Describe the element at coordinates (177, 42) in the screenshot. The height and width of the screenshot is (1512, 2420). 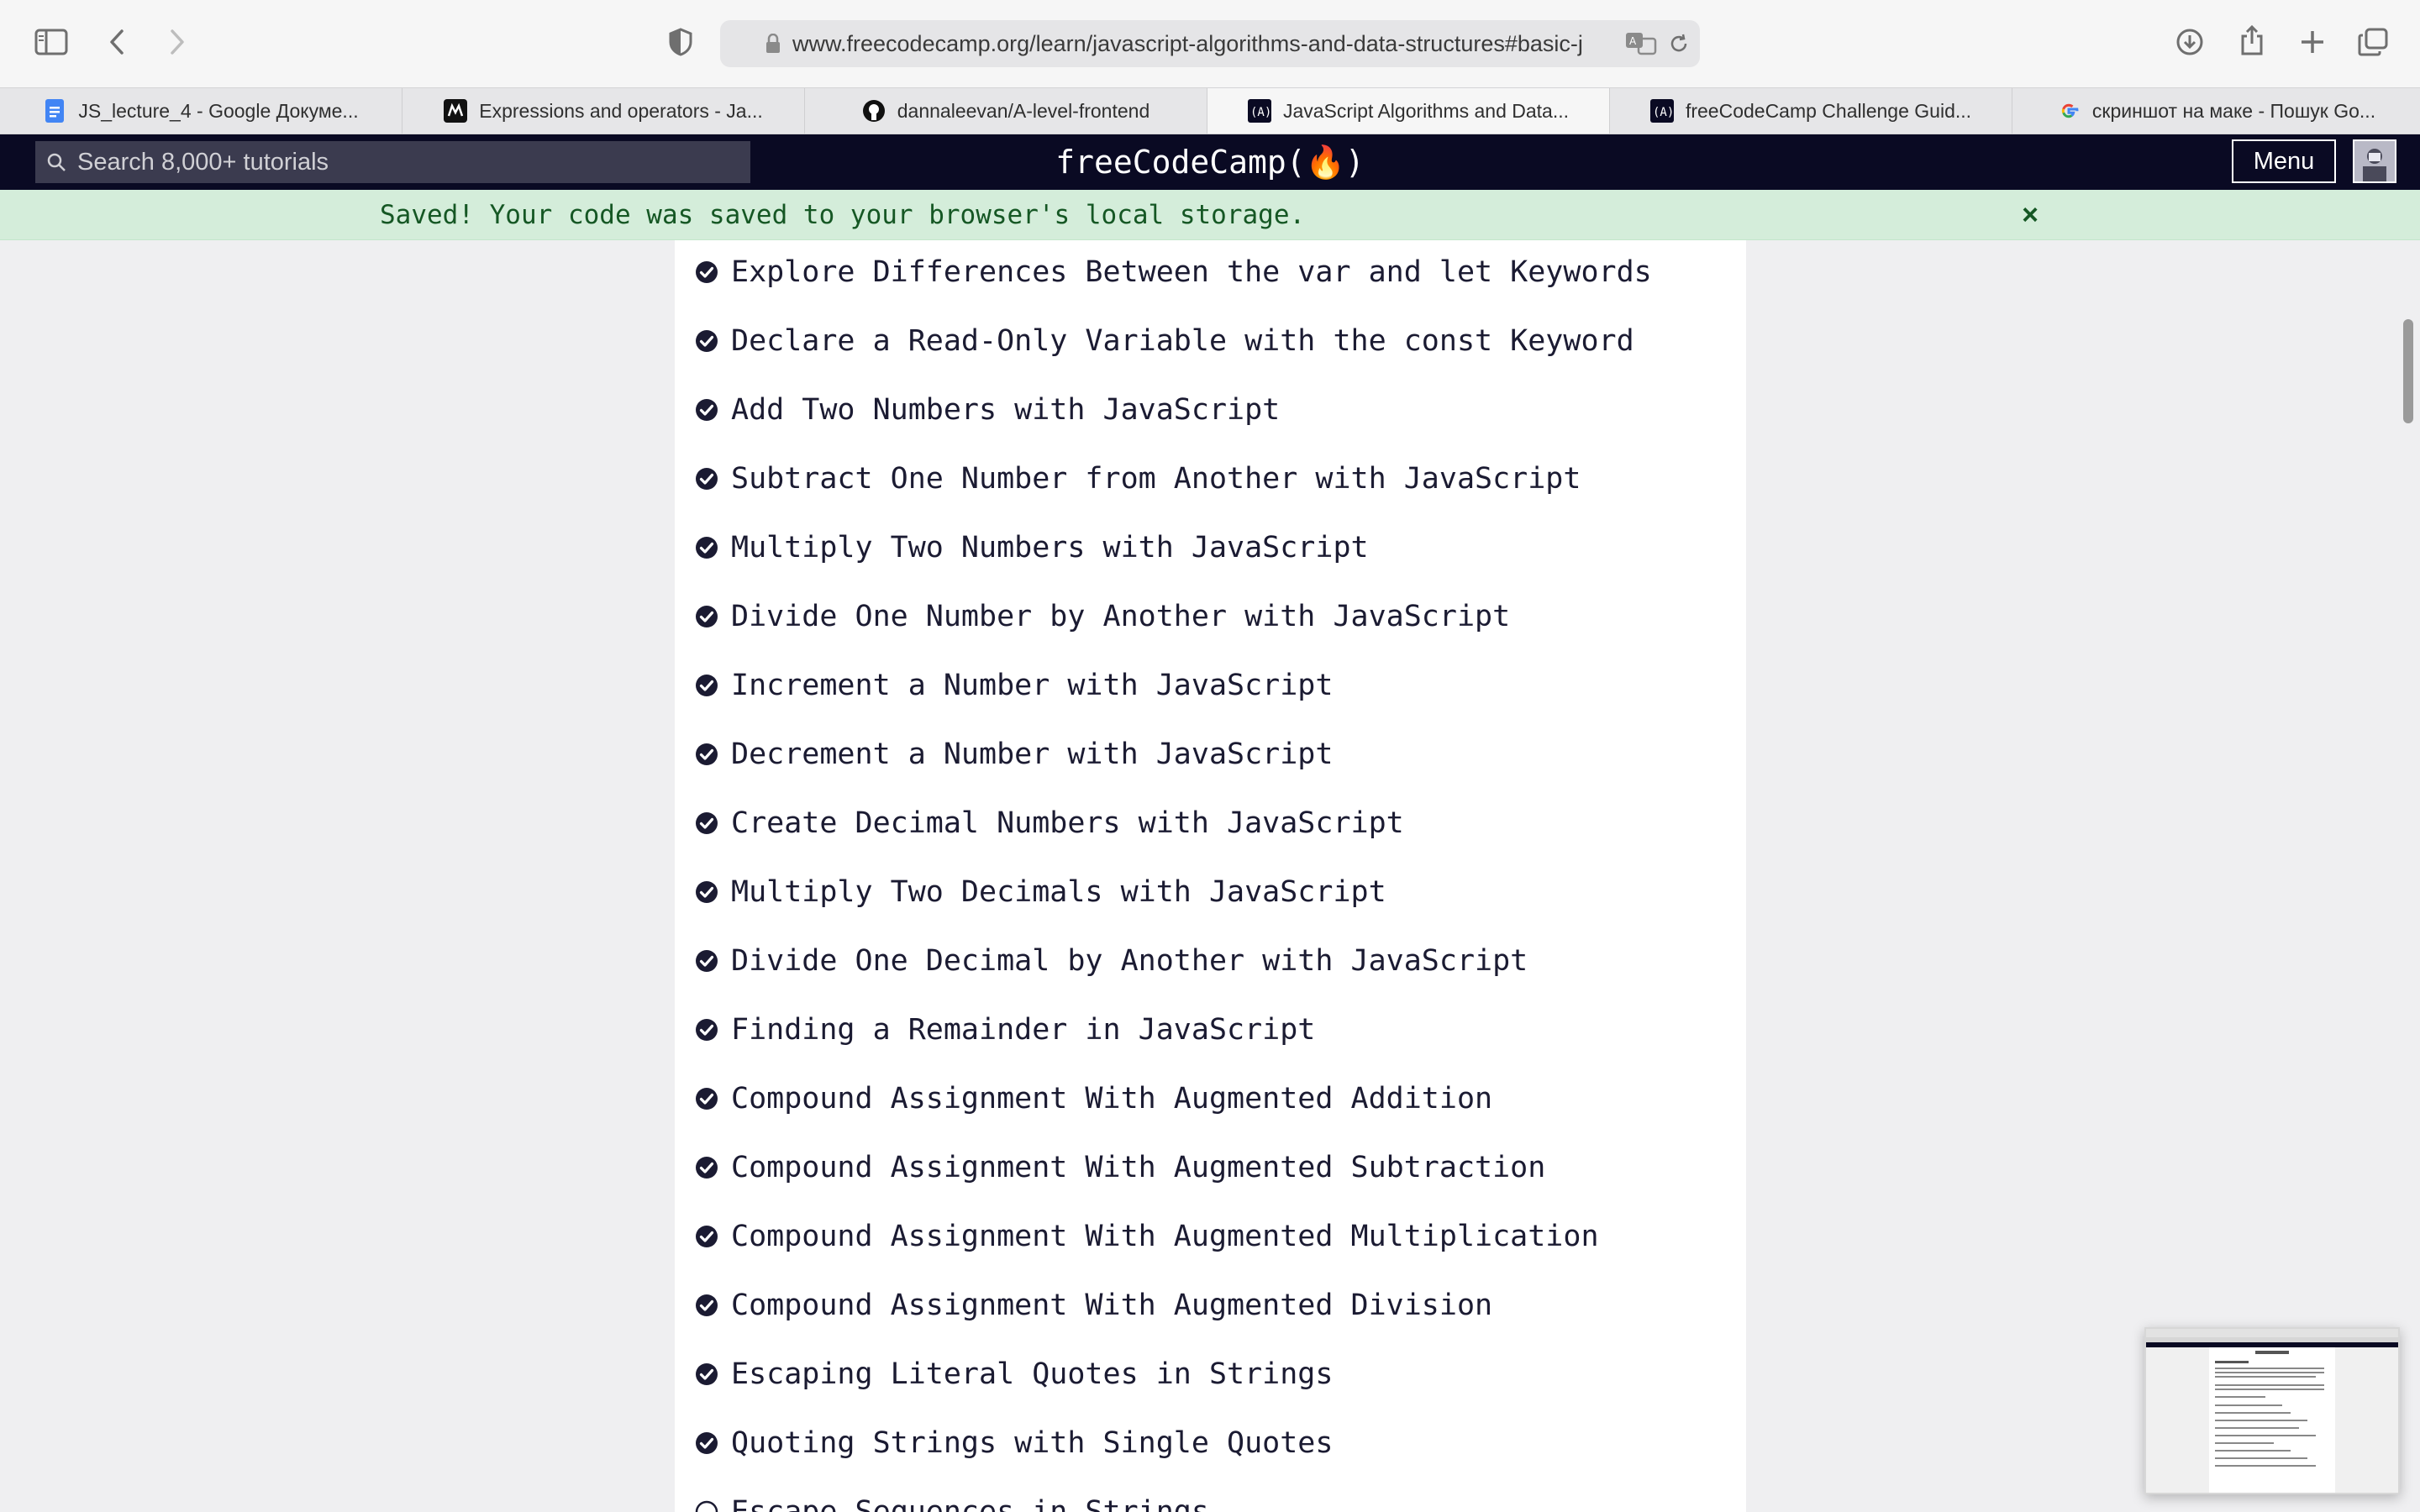
I see `forward-icon` at that location.